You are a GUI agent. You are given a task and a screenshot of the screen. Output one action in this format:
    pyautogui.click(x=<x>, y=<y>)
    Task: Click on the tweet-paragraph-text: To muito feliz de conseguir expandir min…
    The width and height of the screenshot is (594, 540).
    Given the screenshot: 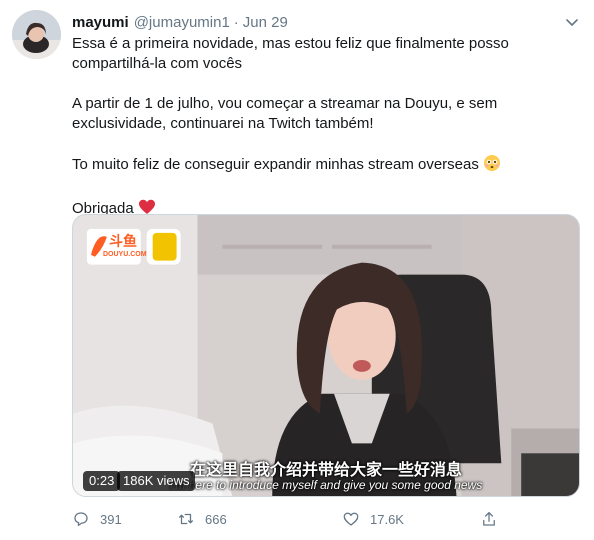 What is the action you would take?
    pyautogui.click(x=275, y=164)
    